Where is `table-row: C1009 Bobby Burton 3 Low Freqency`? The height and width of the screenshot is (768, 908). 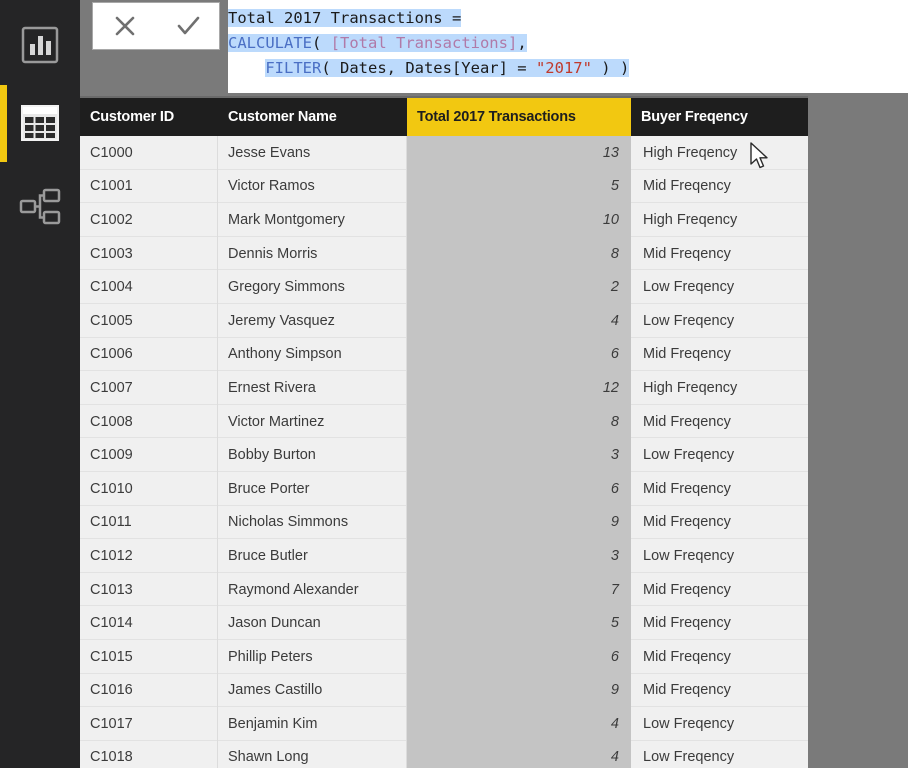 table-row: C1009 Bobby Burton 3 Low Freqency is located at coordinates (444, 455).